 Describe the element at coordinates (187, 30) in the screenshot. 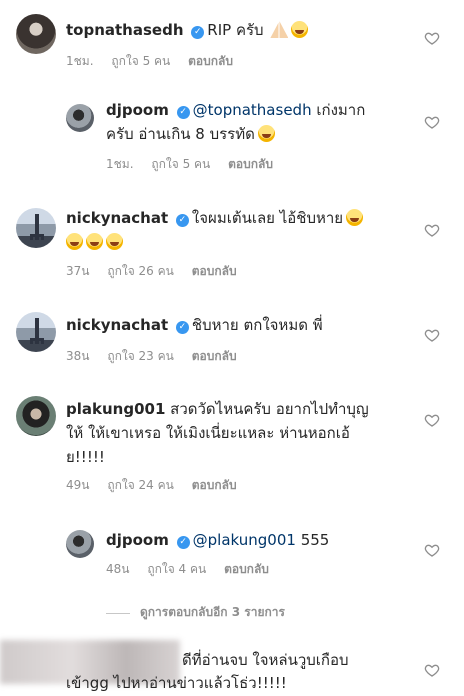

I see `comment-text: topnathasedh ✓ RIP ครับ` at that location.